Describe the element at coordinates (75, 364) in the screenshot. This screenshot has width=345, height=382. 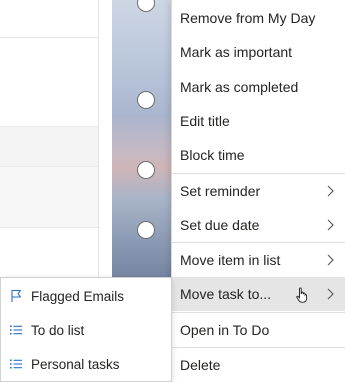
I see `submenu-item-label: Personal tasks` at that location.